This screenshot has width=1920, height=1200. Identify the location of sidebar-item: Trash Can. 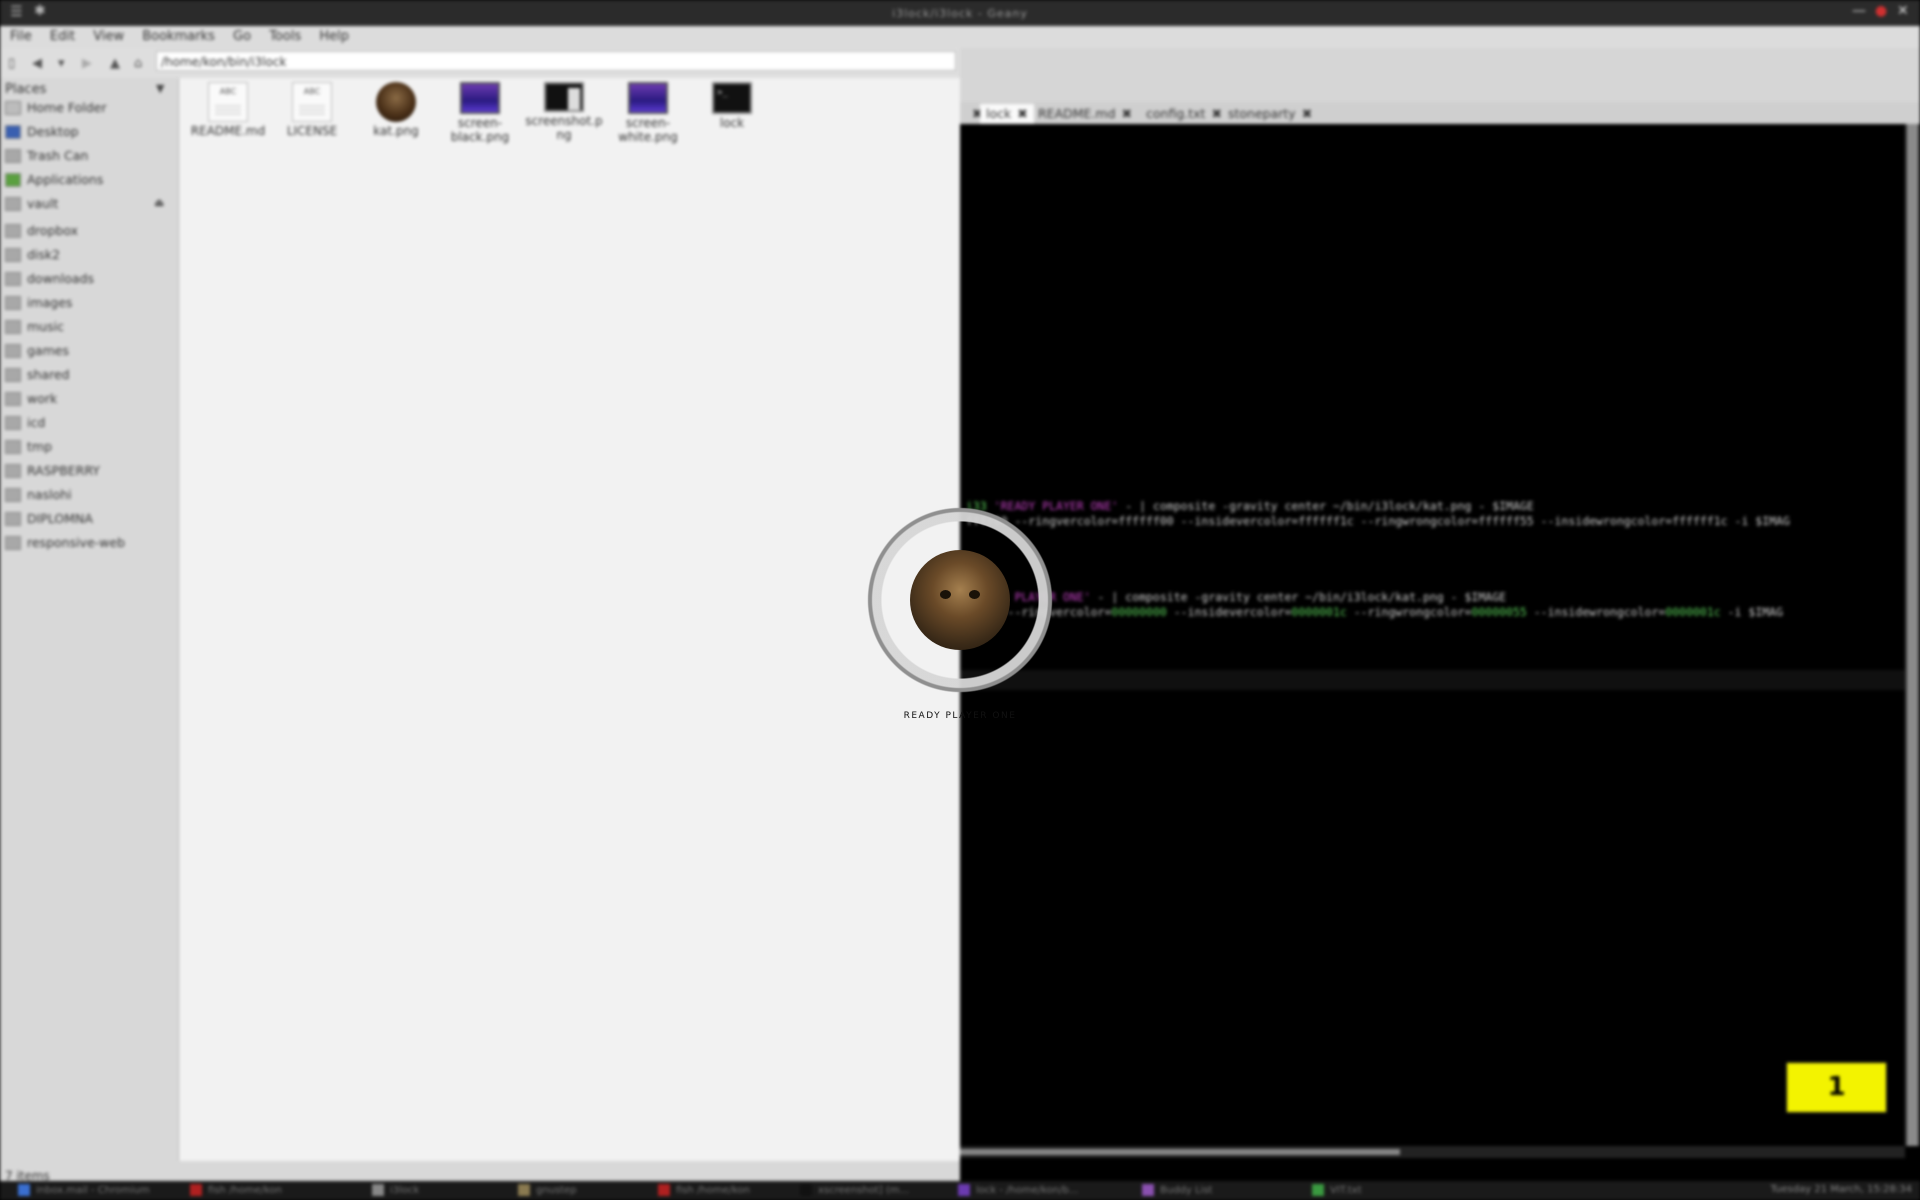
(89, 156).